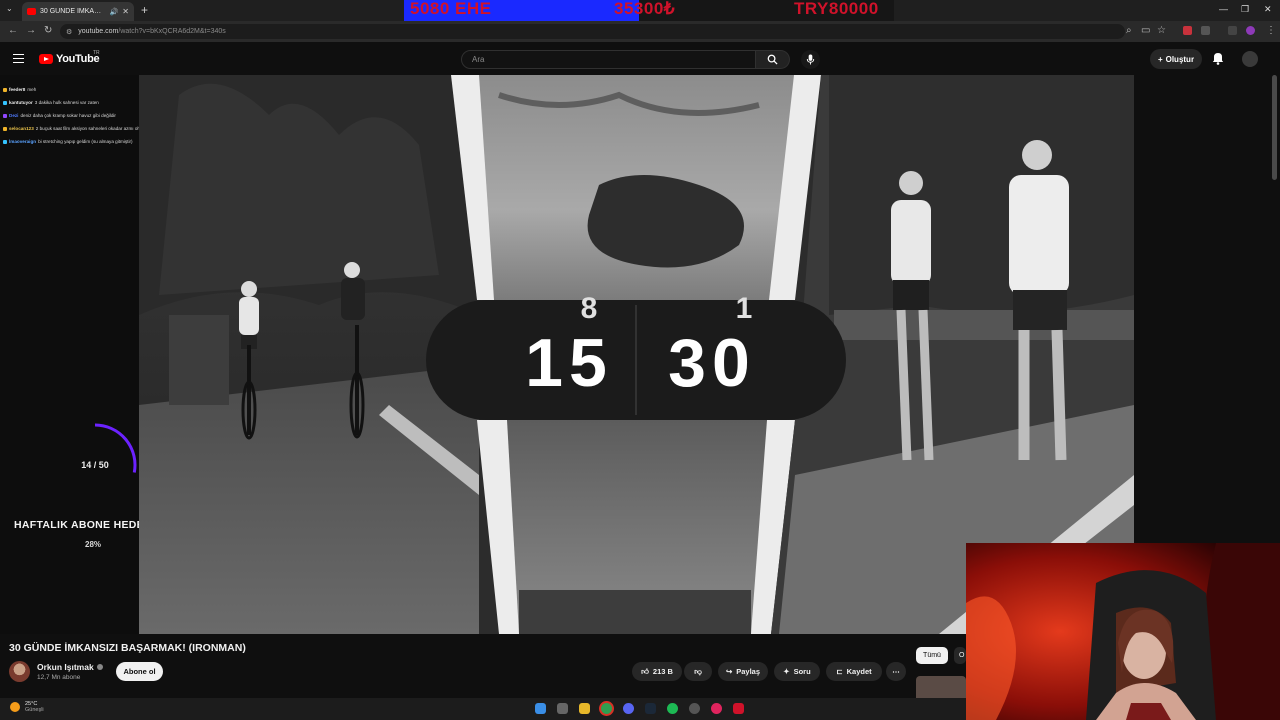 The image size is (1280, 720). Describe the element at coordinates (14, 115) in the screenshot. I see `chat-username: Dezi` at that location.